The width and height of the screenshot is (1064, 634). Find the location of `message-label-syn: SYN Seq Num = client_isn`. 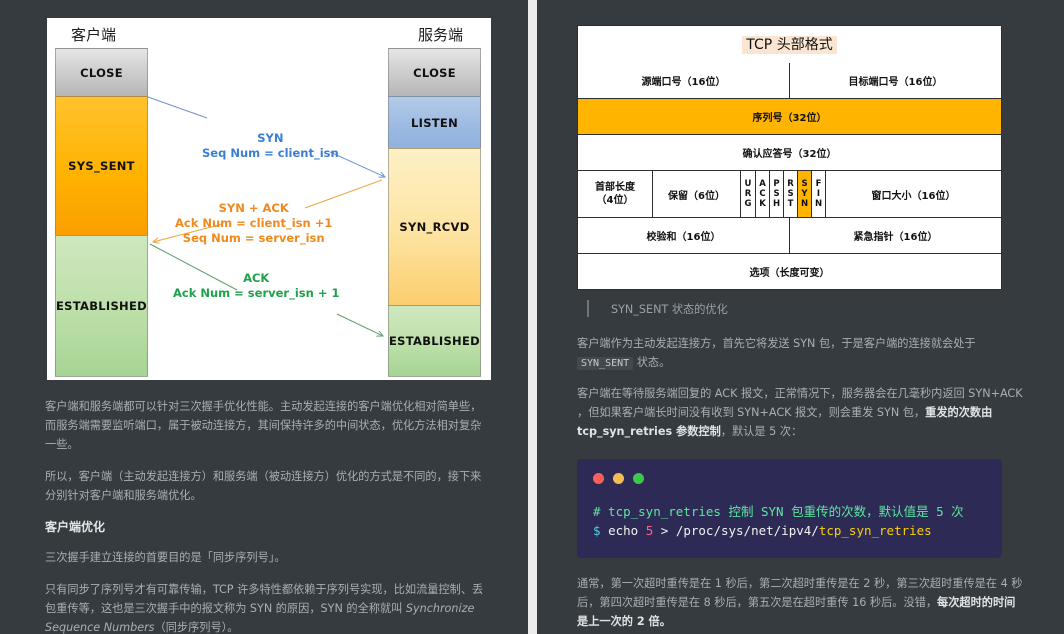

message-label-syn: SYN Seq Num = client_isn is located at coordinates (270, 146).